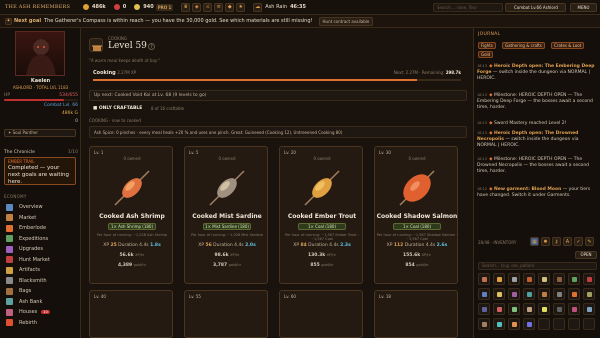 The width and height of the screenshot is (600, 338). I want to click on sidebar-item-rebirth: Rebirth, so click(41, 323).